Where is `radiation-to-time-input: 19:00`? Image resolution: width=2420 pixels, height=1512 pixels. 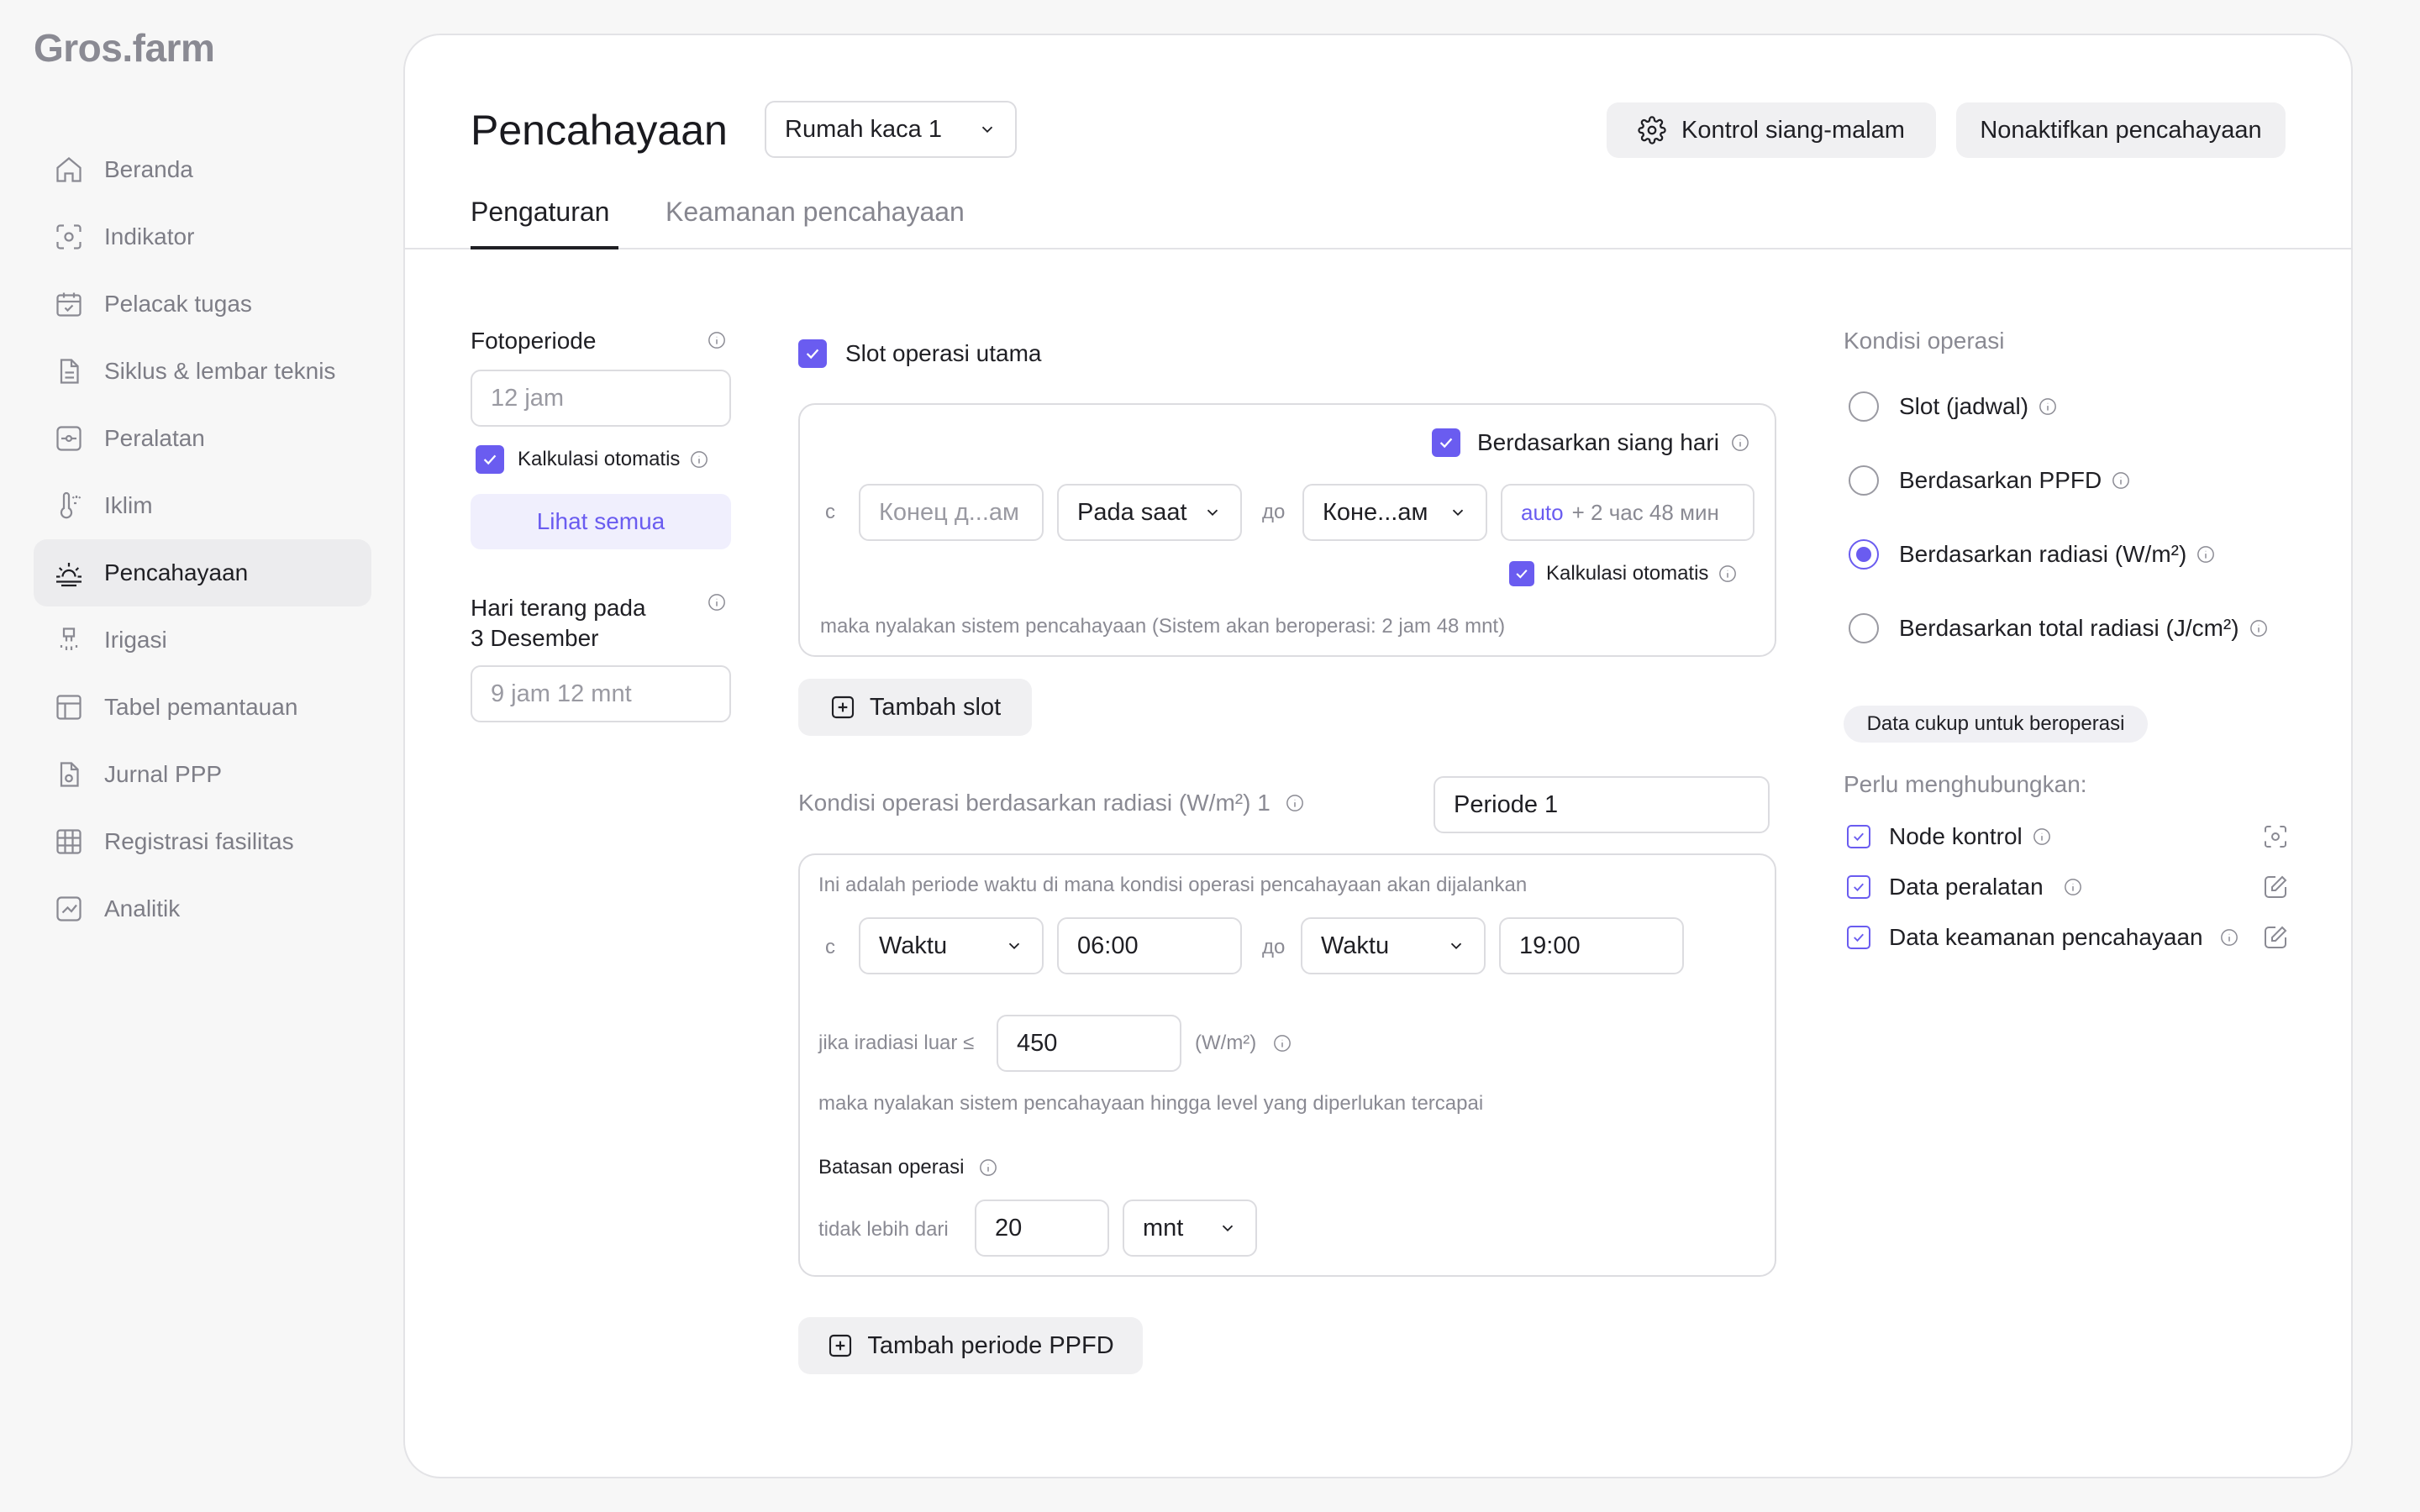
radiation-to-time-input: 19:00 is located at coordinates (1591, 945).